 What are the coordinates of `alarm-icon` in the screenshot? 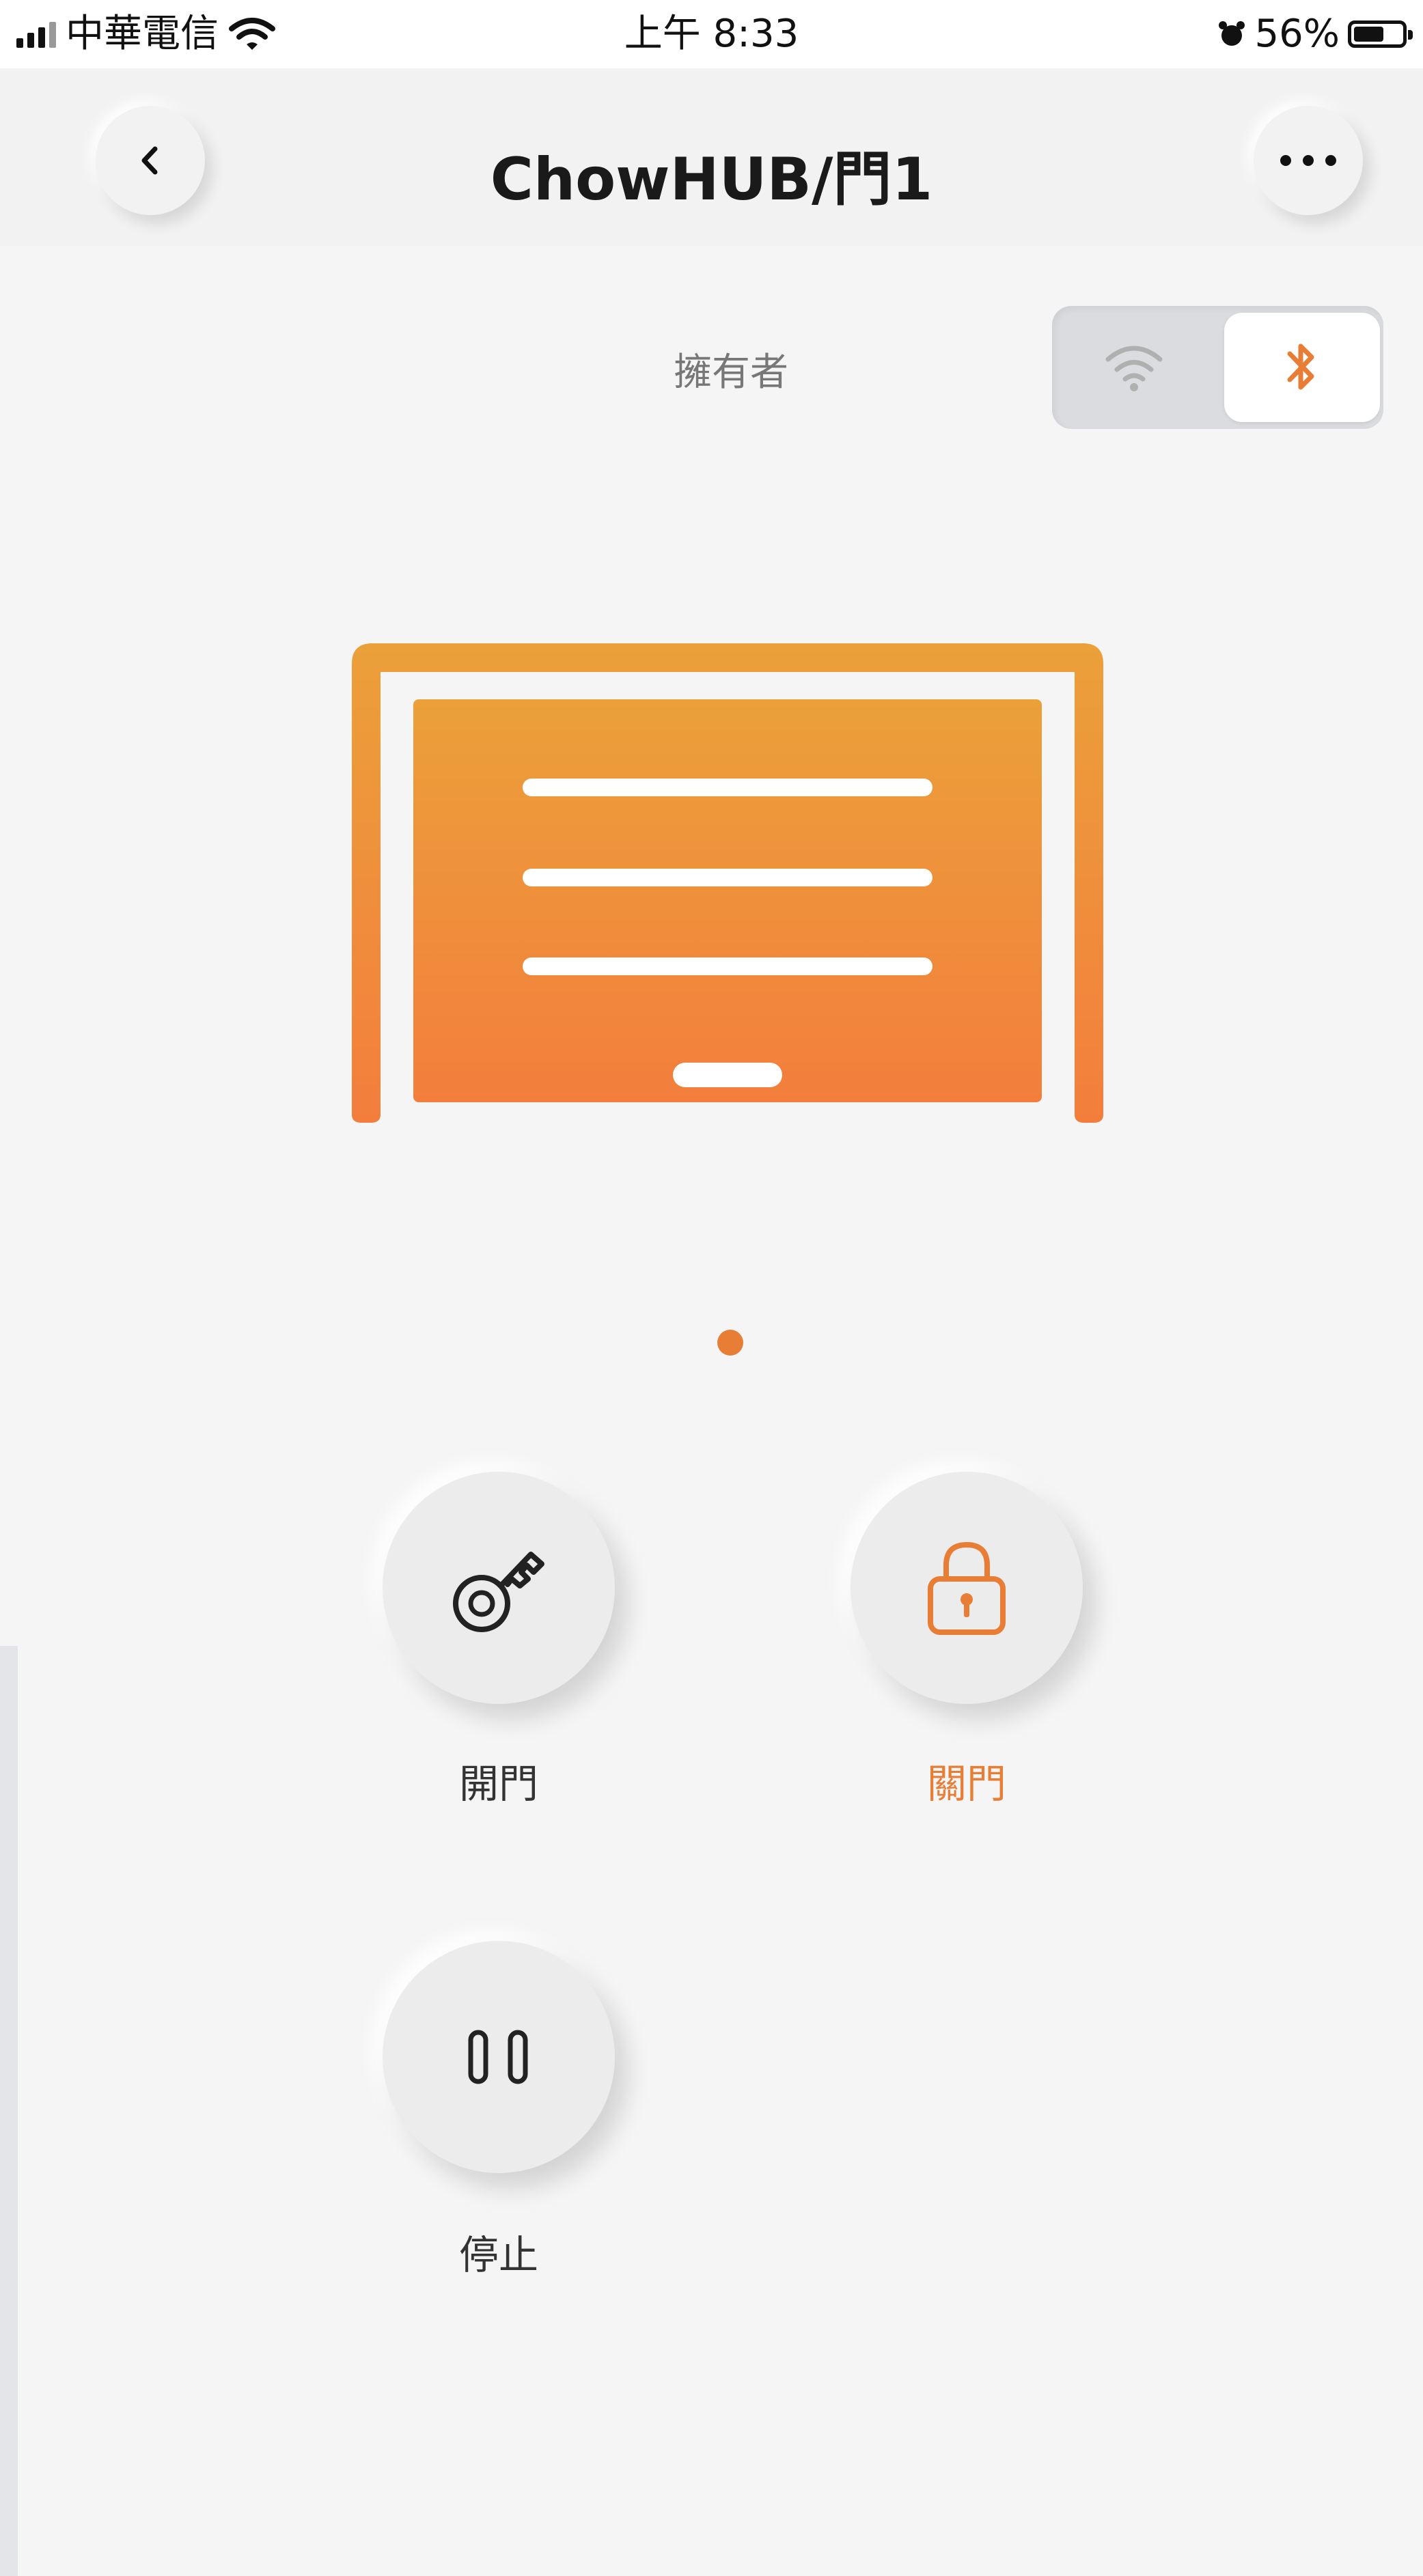 It's located at (1231, 33).